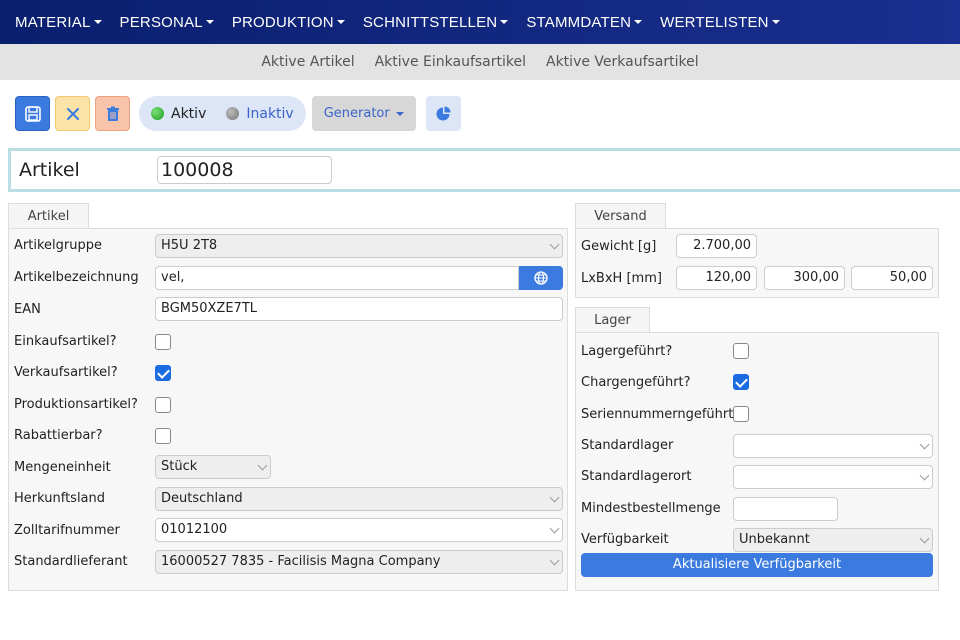 Image resolution: width=960 pixels, height=640 pixels. What do you see at coordinates (757, 565) in the screenshot?
I see `aktualisiere-verfuegbarkeit-button: Aktualisiere Verfügbarkeit` at bounding box center [757, 565].